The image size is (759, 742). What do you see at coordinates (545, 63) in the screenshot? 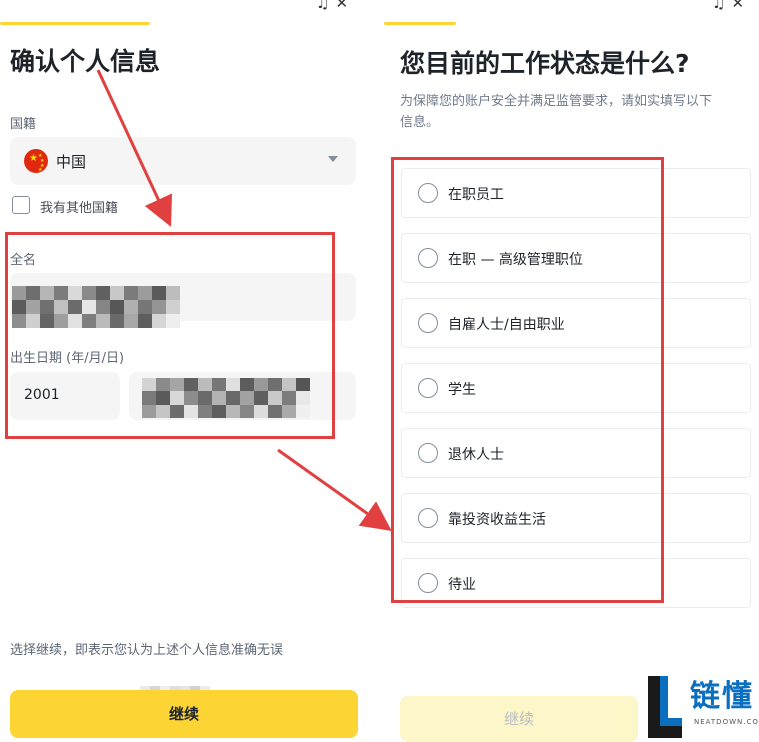
I see `page-title: 您目前的工作状态是什么?` at bounding box center [545, 63].